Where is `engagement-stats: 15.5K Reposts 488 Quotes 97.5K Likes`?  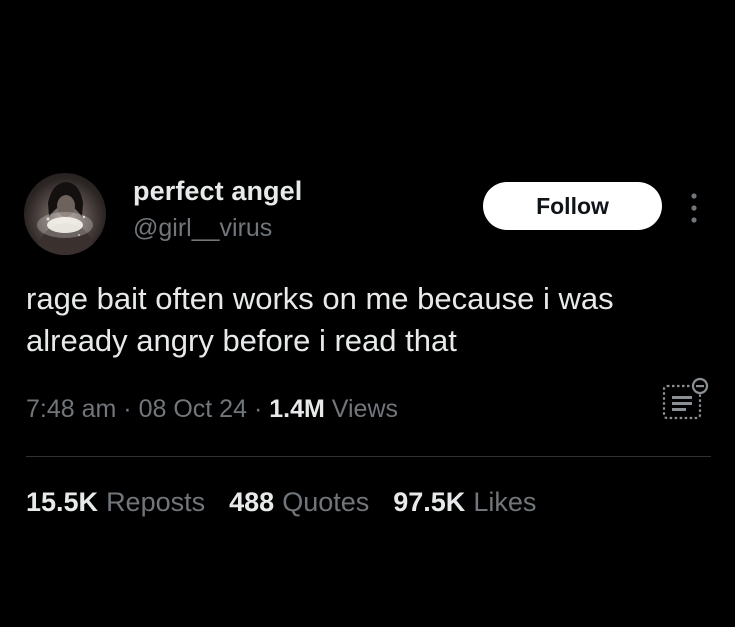
engagement-stats: 15.5K Reposts 488 Quotes 97.5K Likes is located at coordinates (293, 502).